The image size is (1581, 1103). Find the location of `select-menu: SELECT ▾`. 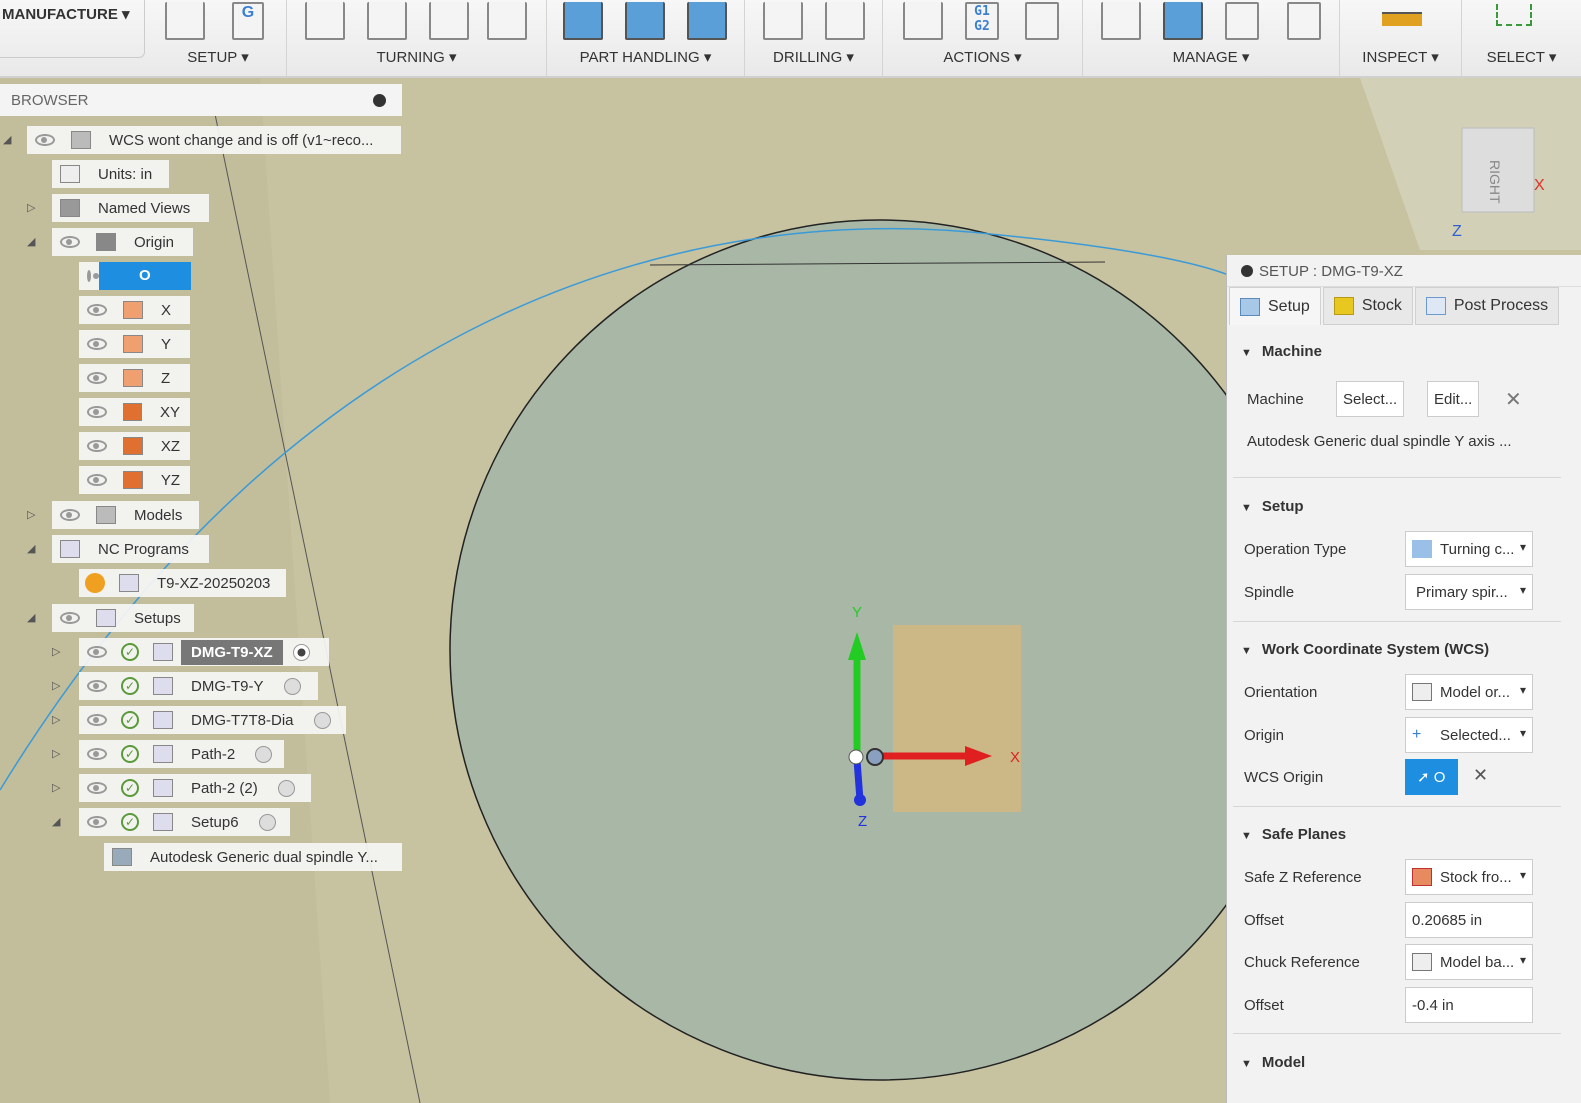

select-menu: SELECT ▾ is located at coordinates (1521, 57).